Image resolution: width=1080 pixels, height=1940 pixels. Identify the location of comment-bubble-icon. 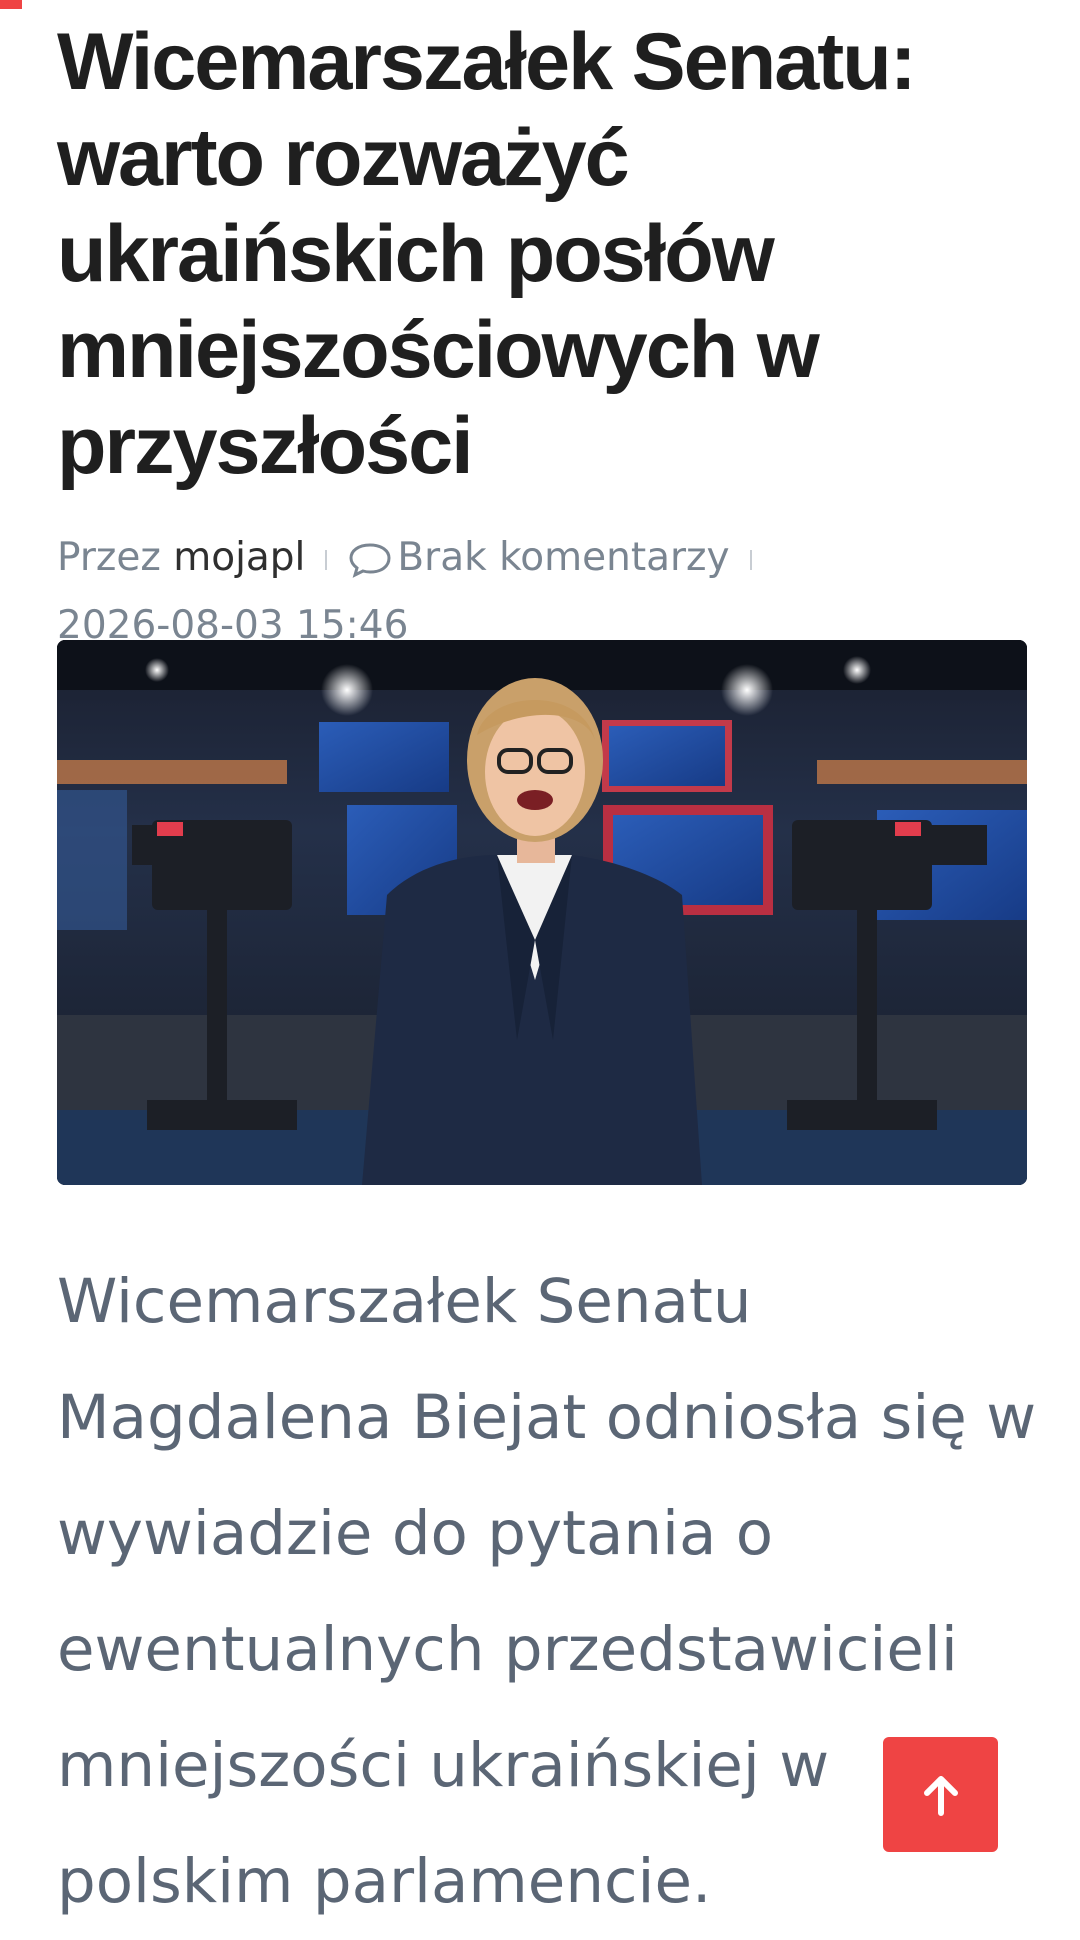
(370, 560).